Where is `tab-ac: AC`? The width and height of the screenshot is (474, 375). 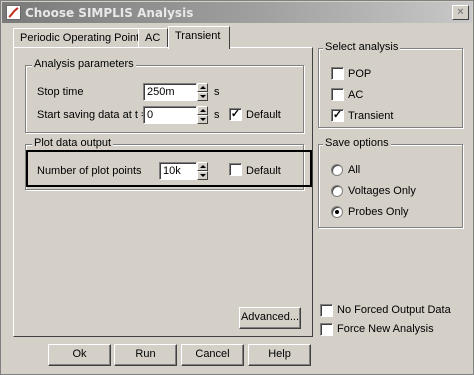 tab-ac: AC is located at coordinates (153, 38).